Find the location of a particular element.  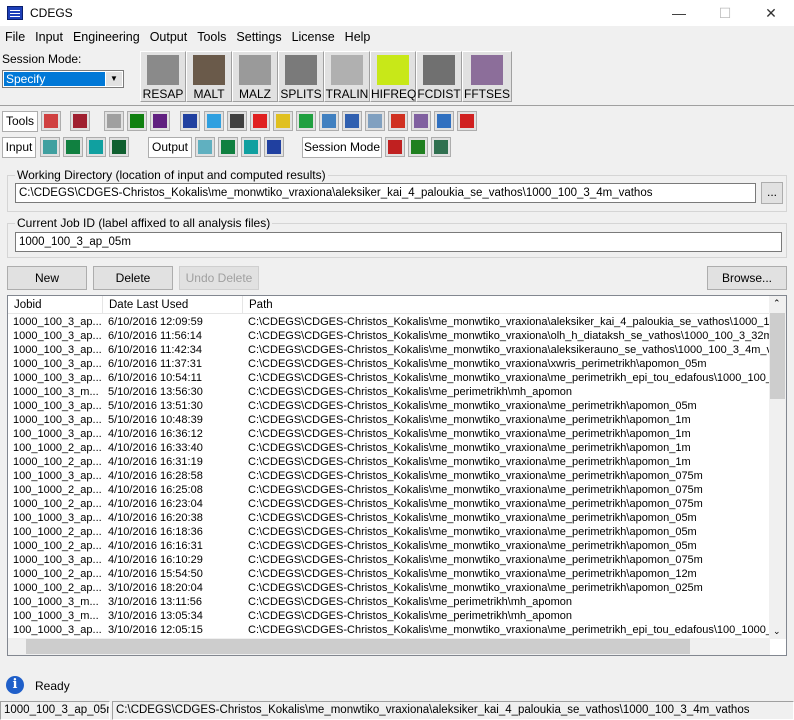

cell-date: 4/10/2016 16:31:19 is located at coordinates (155, 462).